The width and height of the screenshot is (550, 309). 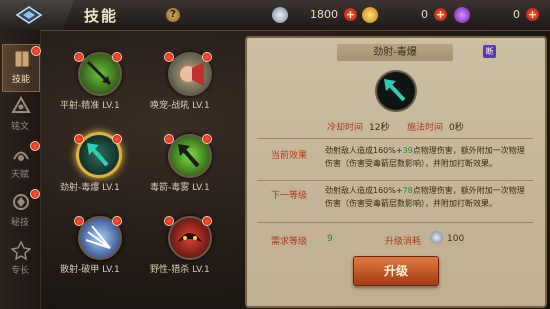 I want to click on talent-icon, so click(x=21, y=156).